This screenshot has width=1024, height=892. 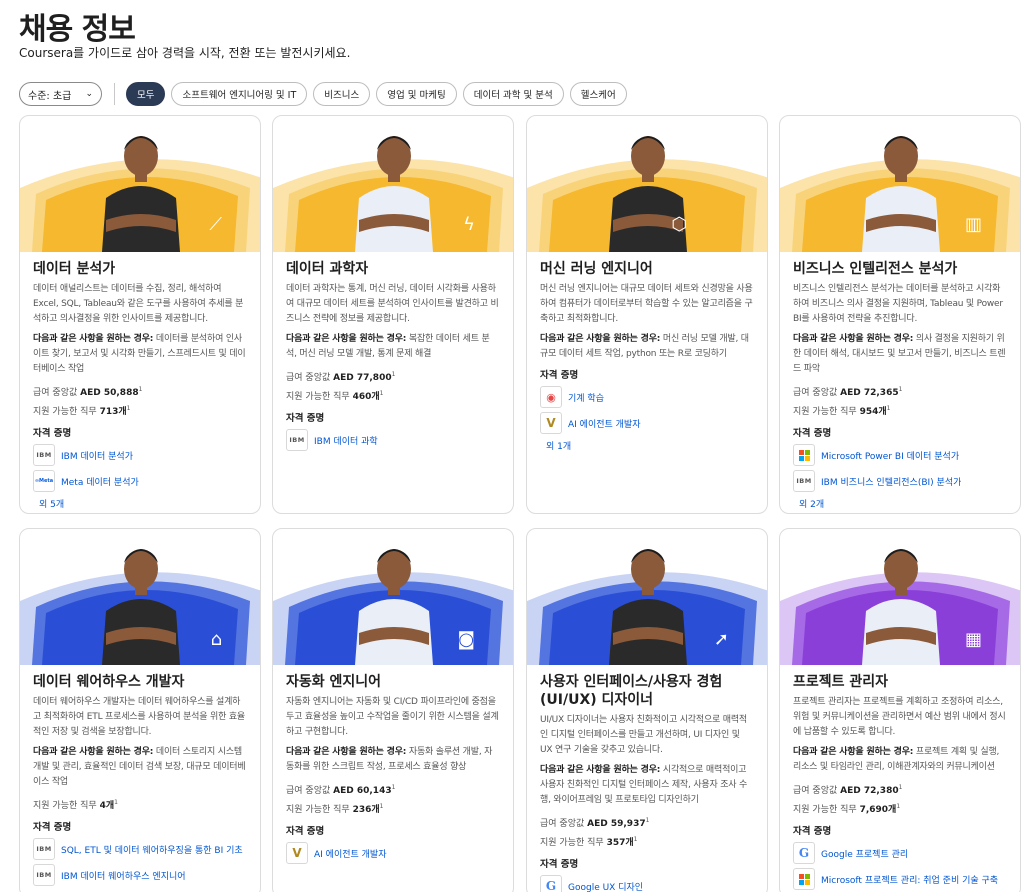 I want to click on credential-name: IBM 비즈니스 인텔리전스(BI) 분석가, so click(x=891, y=481).